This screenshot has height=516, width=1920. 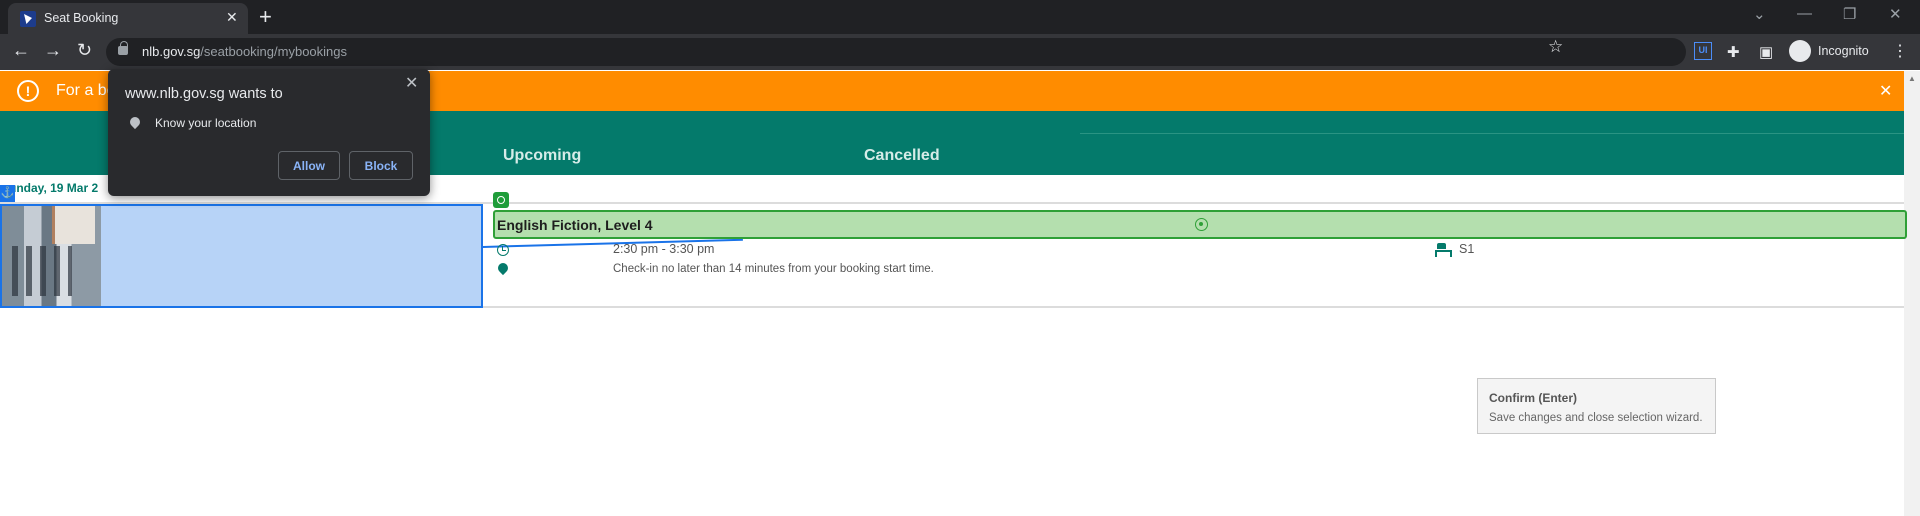 What do you see at coordinates (232, 17) in the screenshot?
I see `tab-close-icon: ✕` at bounding box center [232, 17].